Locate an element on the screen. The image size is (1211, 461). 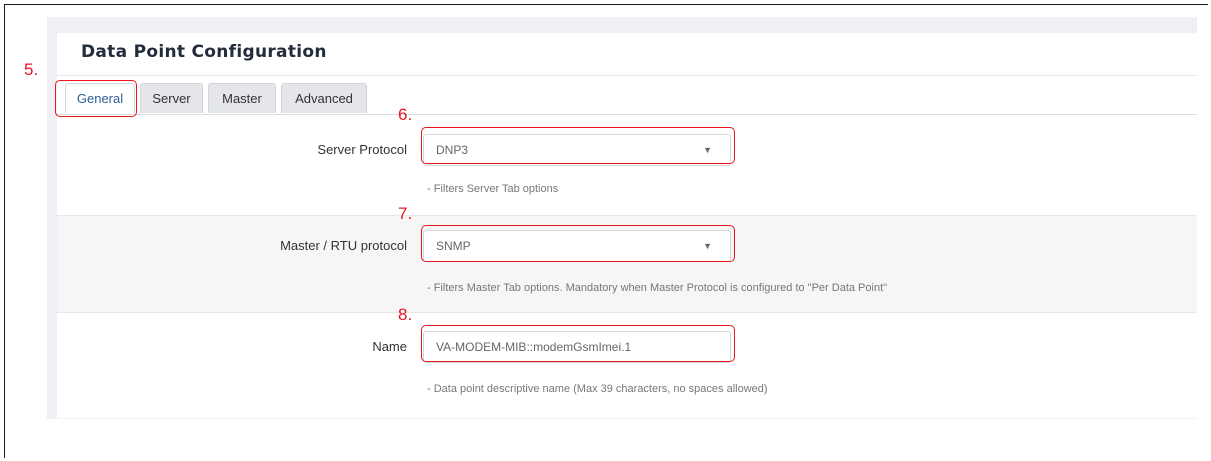
server-protocol-hint: - Filters Server Tab options is located at coordinates (493, 189).